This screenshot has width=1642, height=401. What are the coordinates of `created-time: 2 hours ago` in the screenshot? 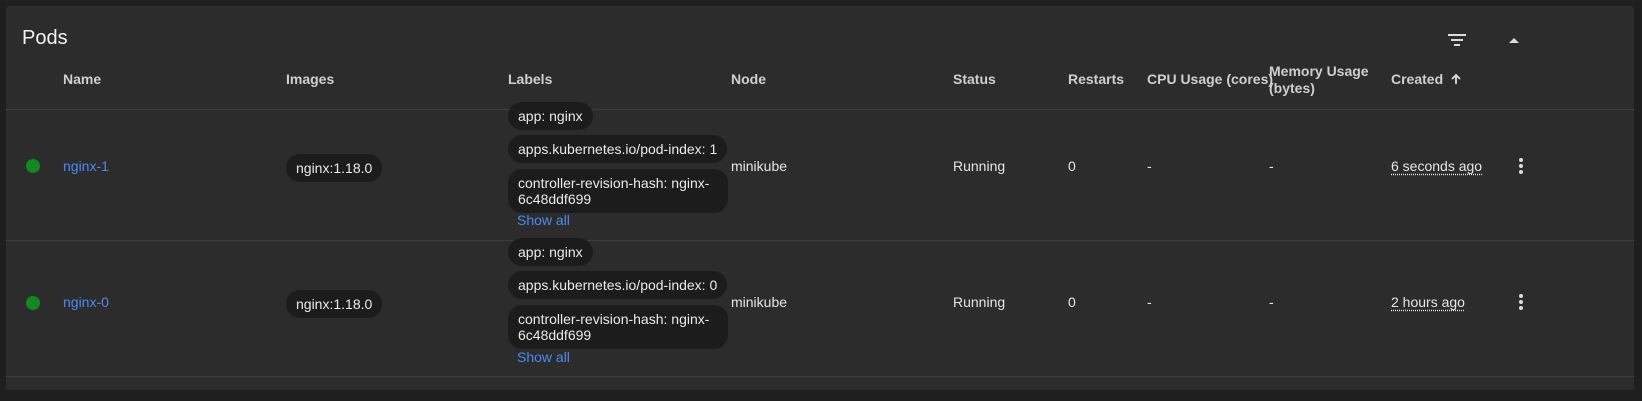 It's located at (1428, 302).